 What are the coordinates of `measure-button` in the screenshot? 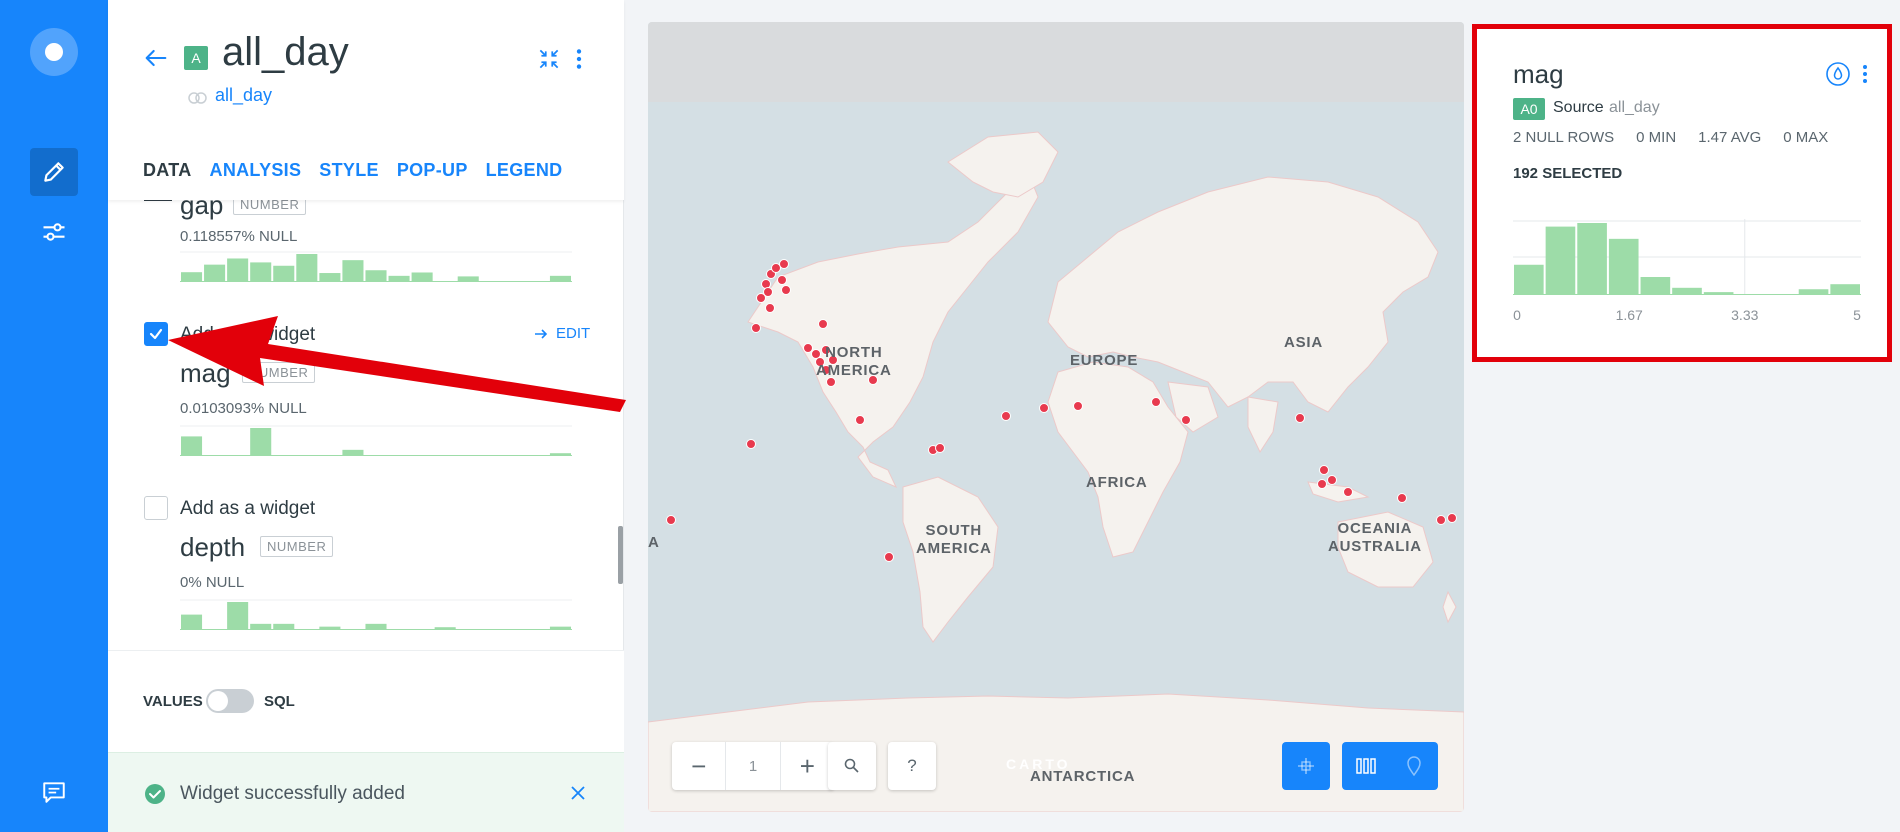 It's located at (1306, 766).